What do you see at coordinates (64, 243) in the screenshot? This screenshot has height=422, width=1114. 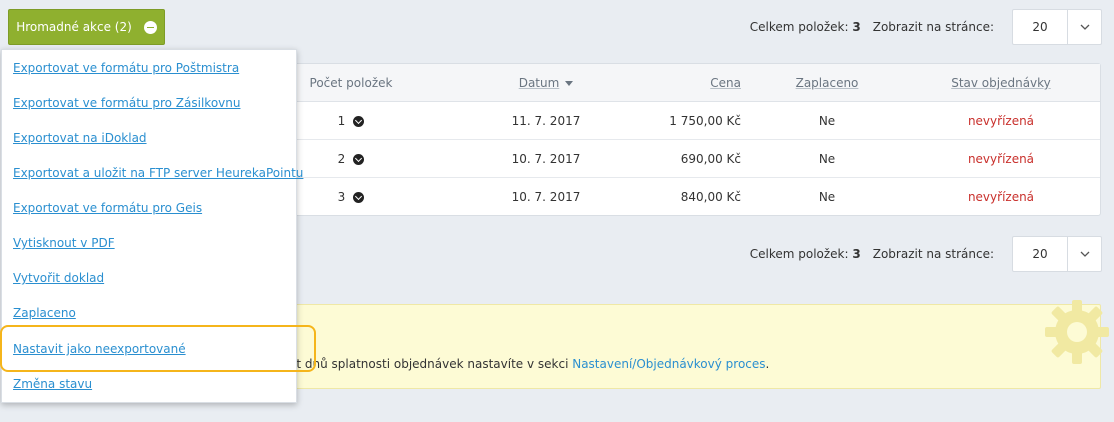 I see `menu-item-print-pdf: Vytisknout v PDF` at bounding box center [64, 243].